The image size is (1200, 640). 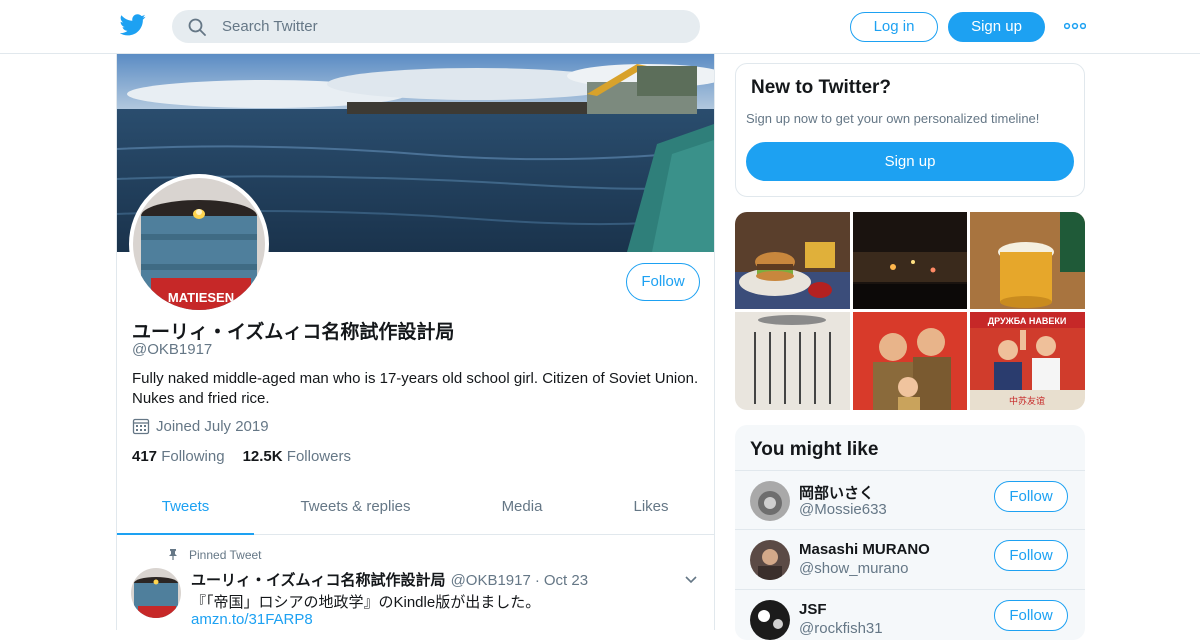 I want to click on login-button: Log in, so click(x=894, y=27).